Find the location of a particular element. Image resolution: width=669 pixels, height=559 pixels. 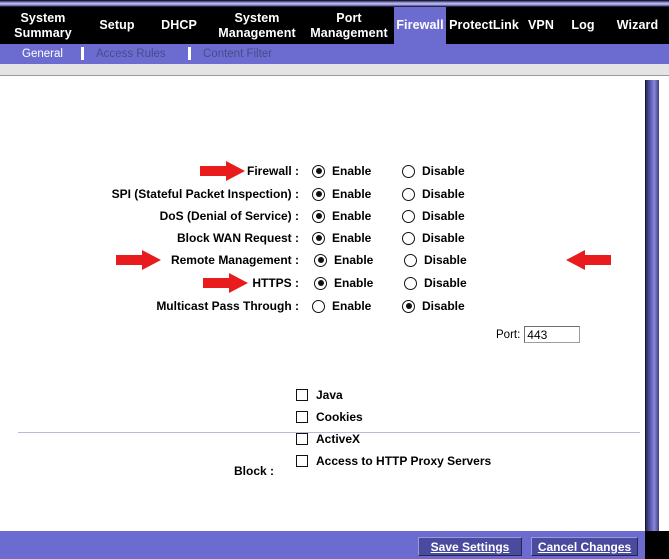

block-item-row: Java is located at coordinates (319, 395).